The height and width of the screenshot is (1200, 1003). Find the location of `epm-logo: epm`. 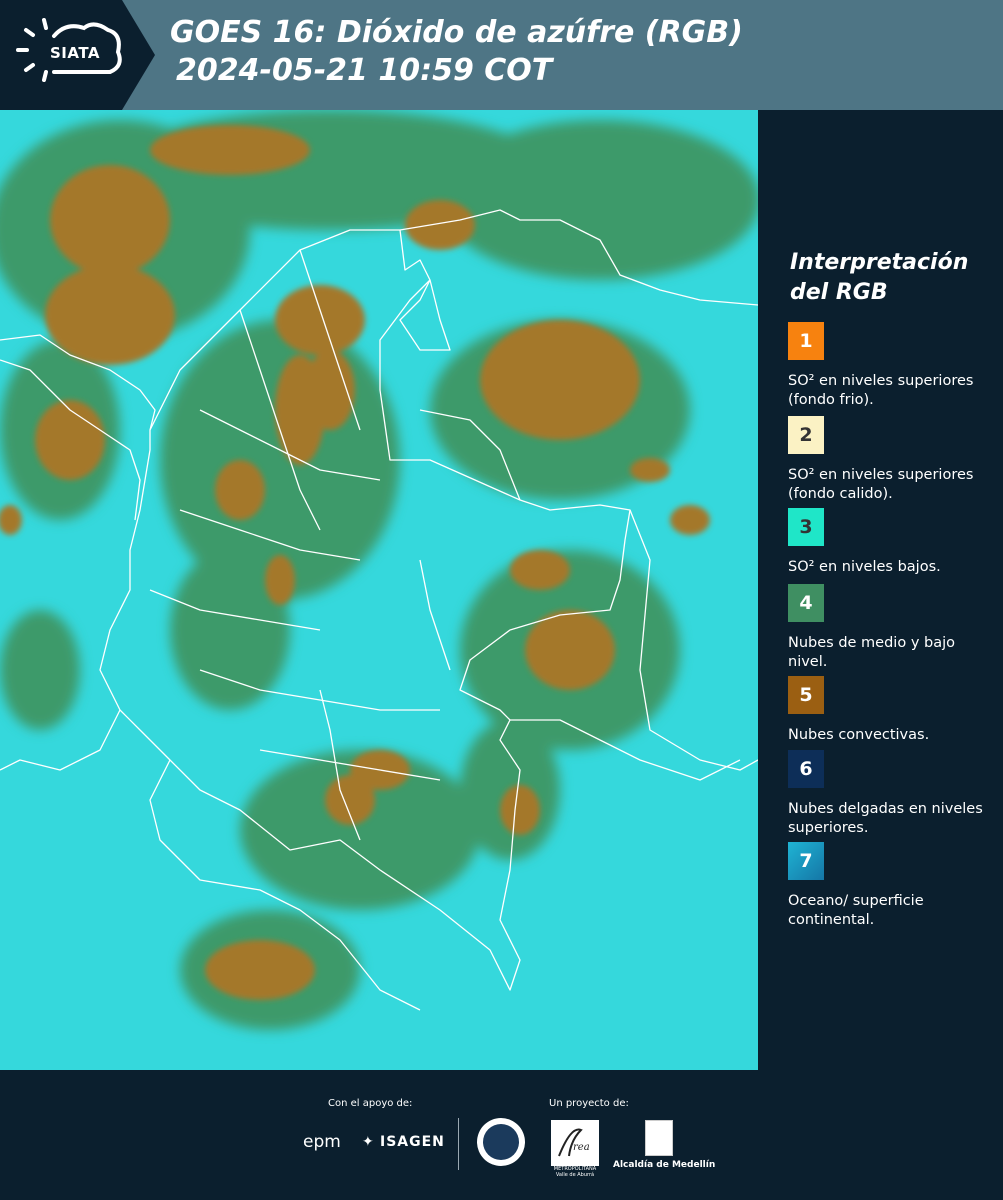

epm-logo: epm is located at coordinates (322, 1142).